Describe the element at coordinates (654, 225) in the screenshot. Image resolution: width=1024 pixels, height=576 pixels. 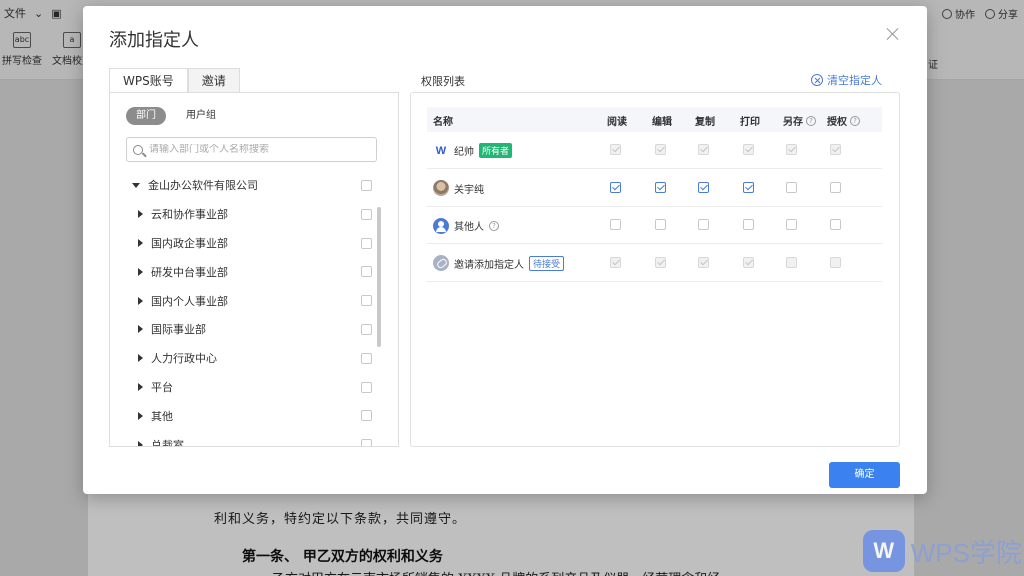
I see `permission-row: 其他人?` at that location.